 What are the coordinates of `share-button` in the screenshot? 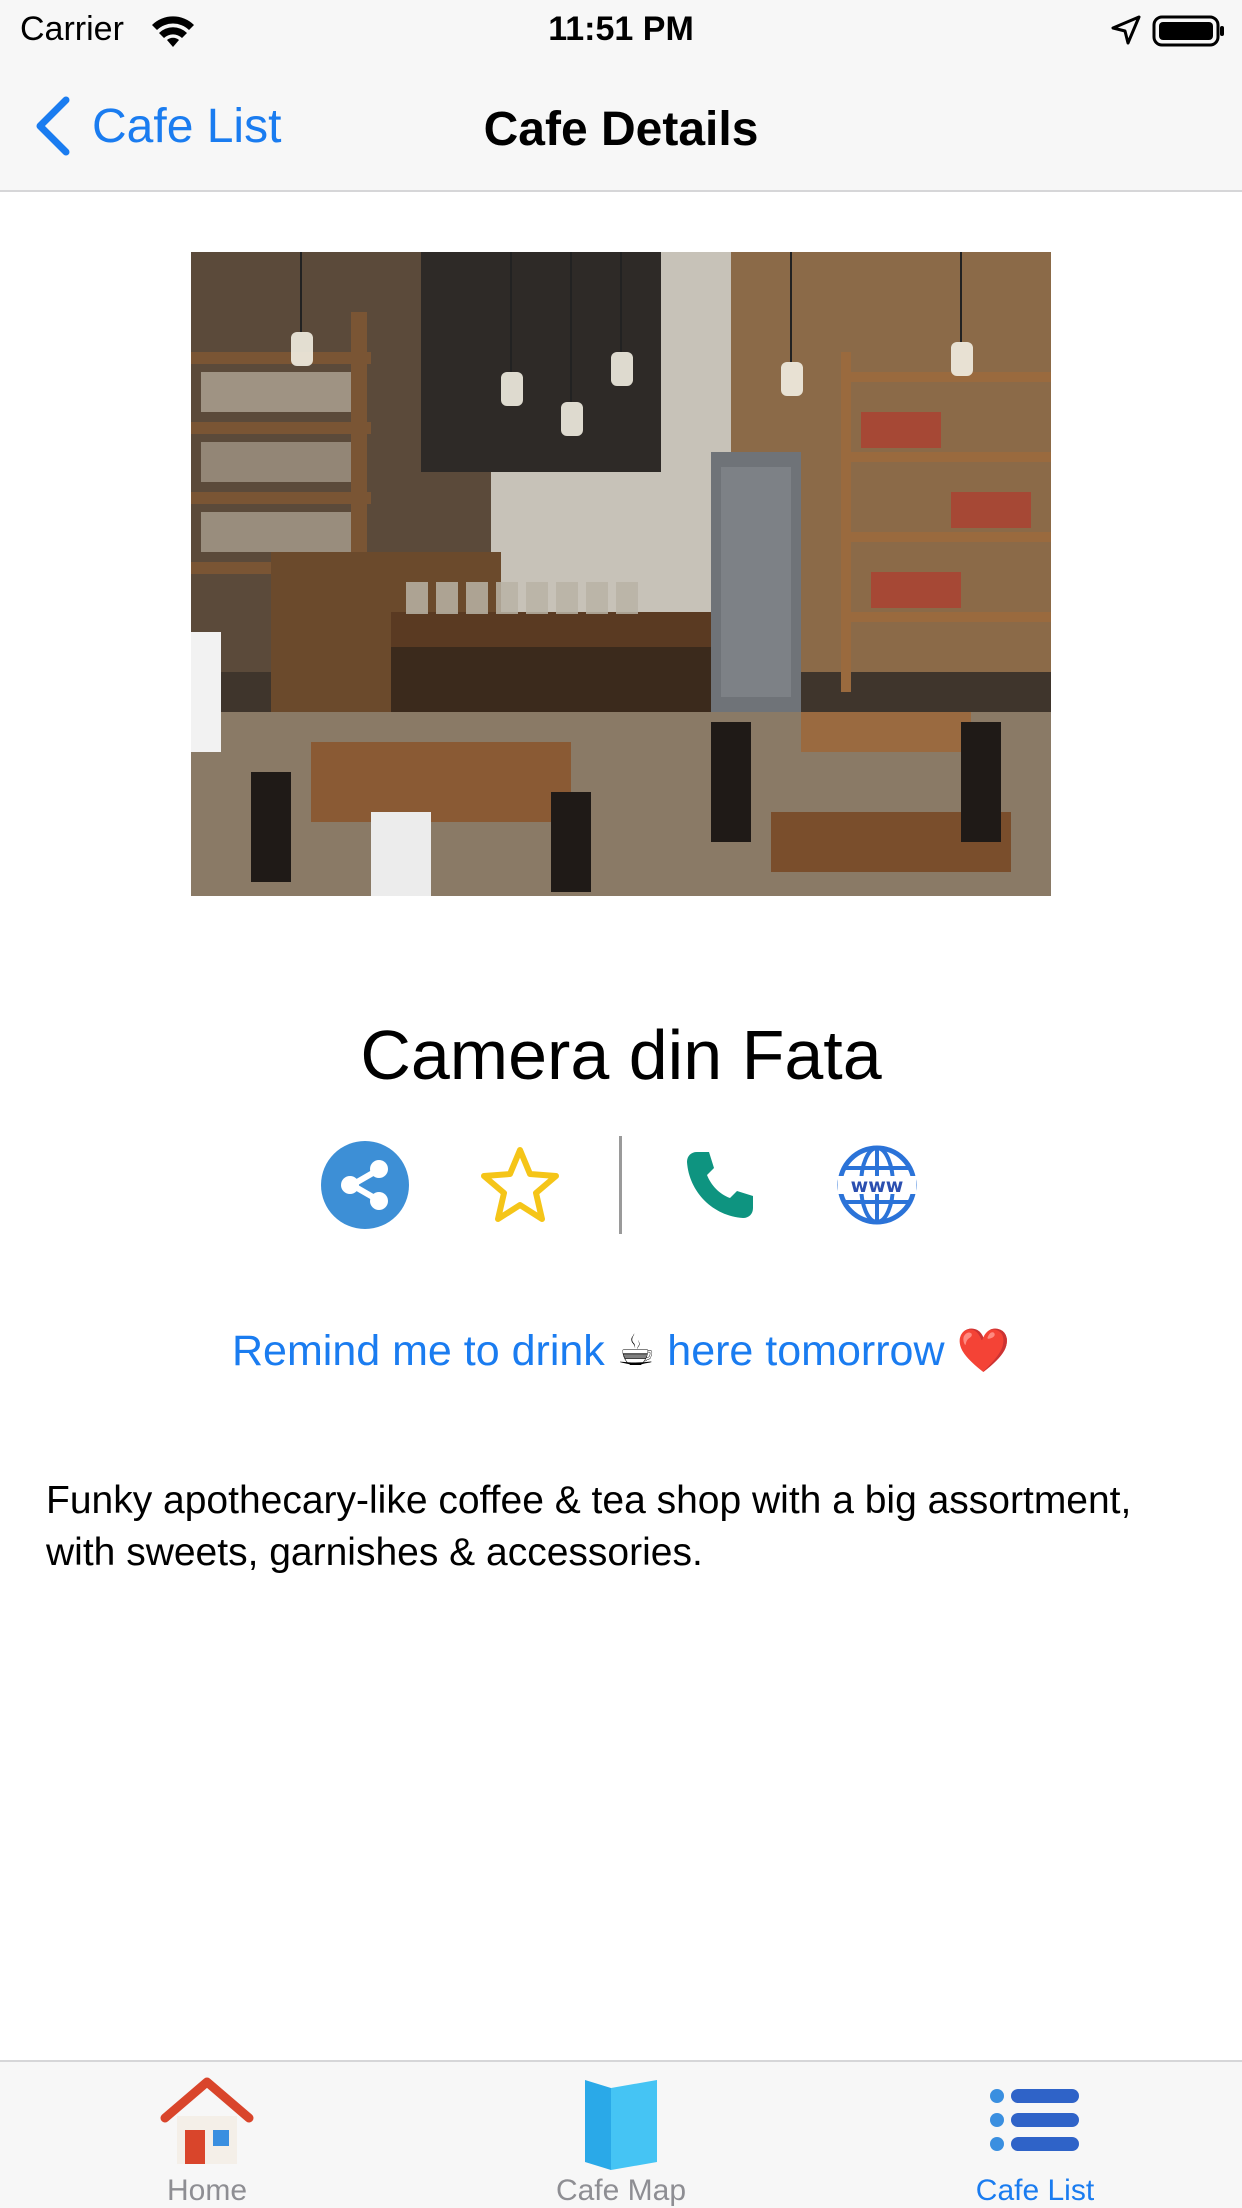 It's located at (365, 1185).